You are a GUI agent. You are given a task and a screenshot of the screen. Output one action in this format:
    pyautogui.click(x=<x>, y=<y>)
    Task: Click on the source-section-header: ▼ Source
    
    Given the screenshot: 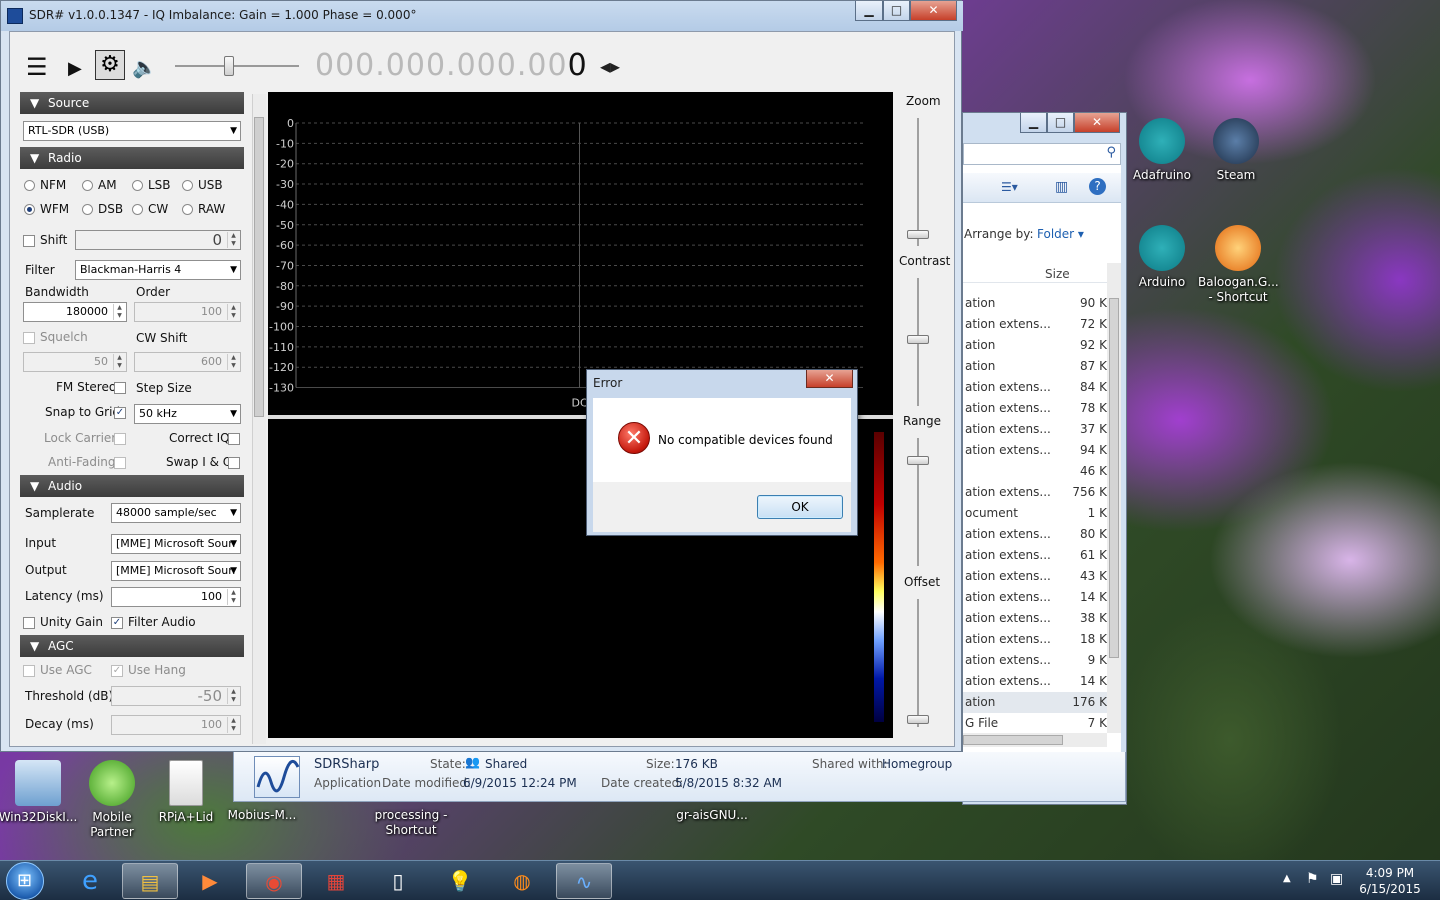 What is the action you would take?
    pyautogui.click(x=132, y=103)
    